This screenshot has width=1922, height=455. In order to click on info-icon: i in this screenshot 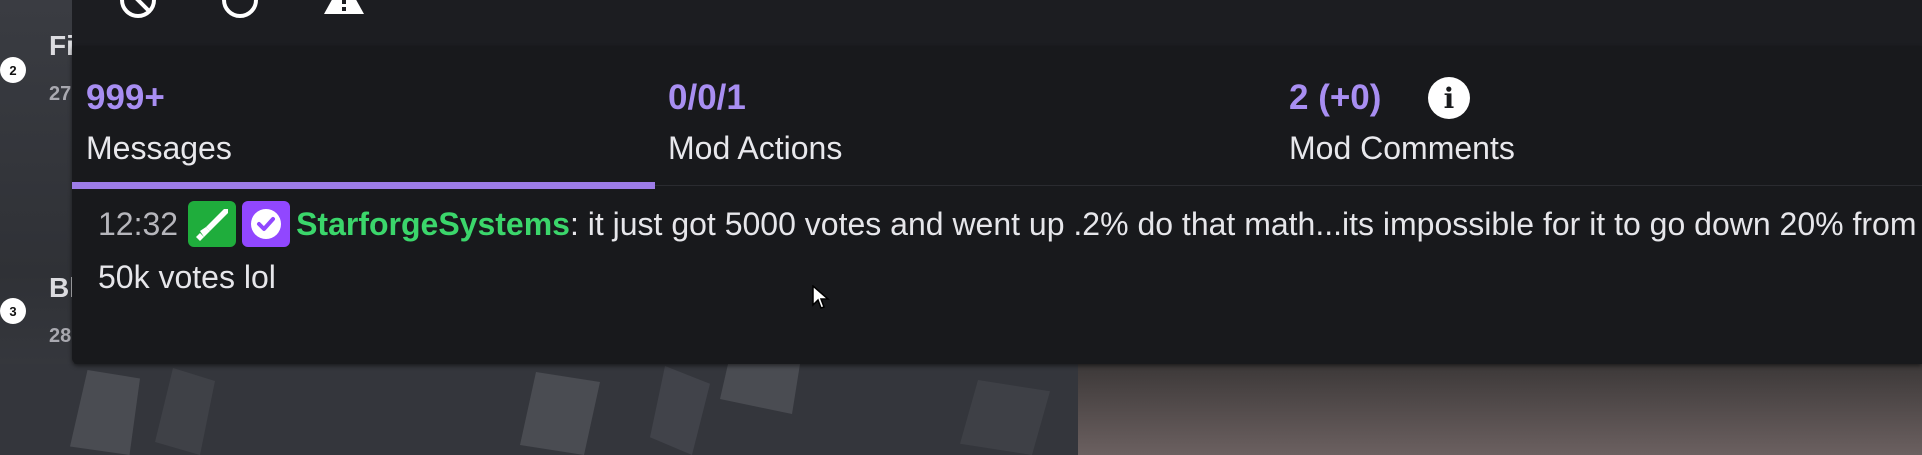, I will do `click(1449, 98)`.